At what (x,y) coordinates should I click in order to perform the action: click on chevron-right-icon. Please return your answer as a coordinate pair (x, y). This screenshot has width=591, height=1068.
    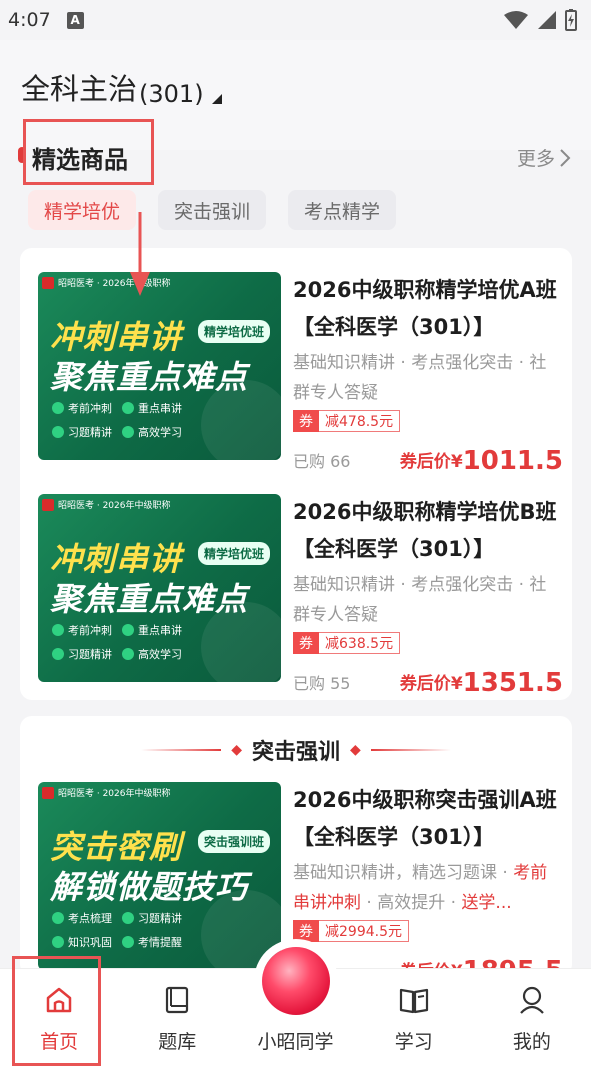
    Looking at the image, I should click on (565, 157).